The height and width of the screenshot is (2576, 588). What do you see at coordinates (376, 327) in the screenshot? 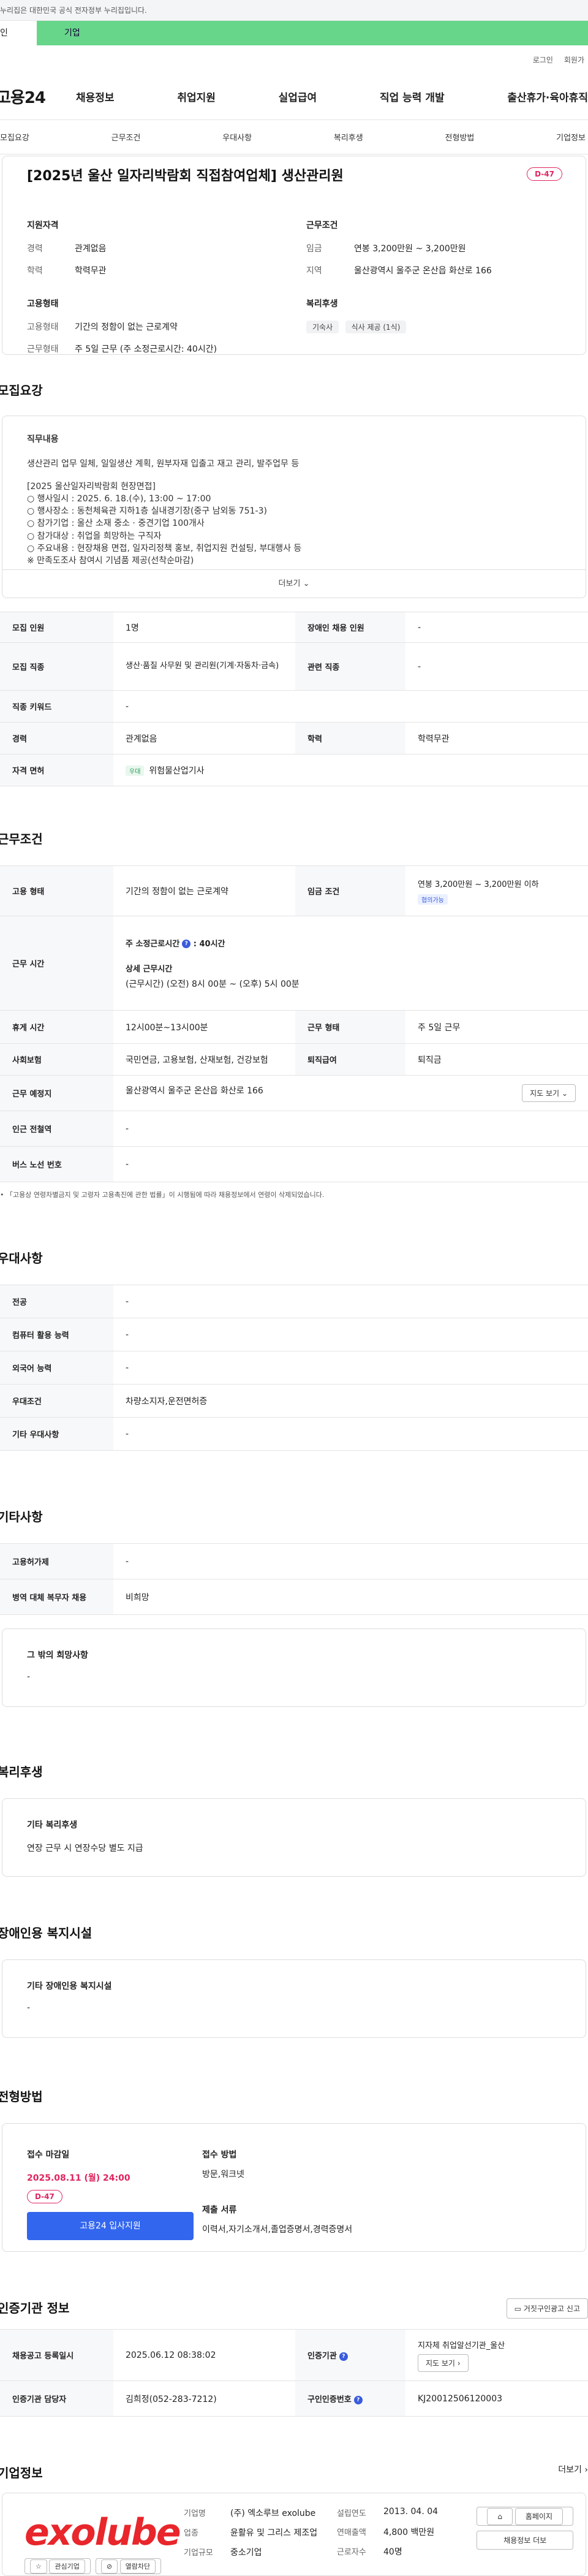
I see `welfare-chip: 식사 제공 (1식)` at bounding box center [376, 327].